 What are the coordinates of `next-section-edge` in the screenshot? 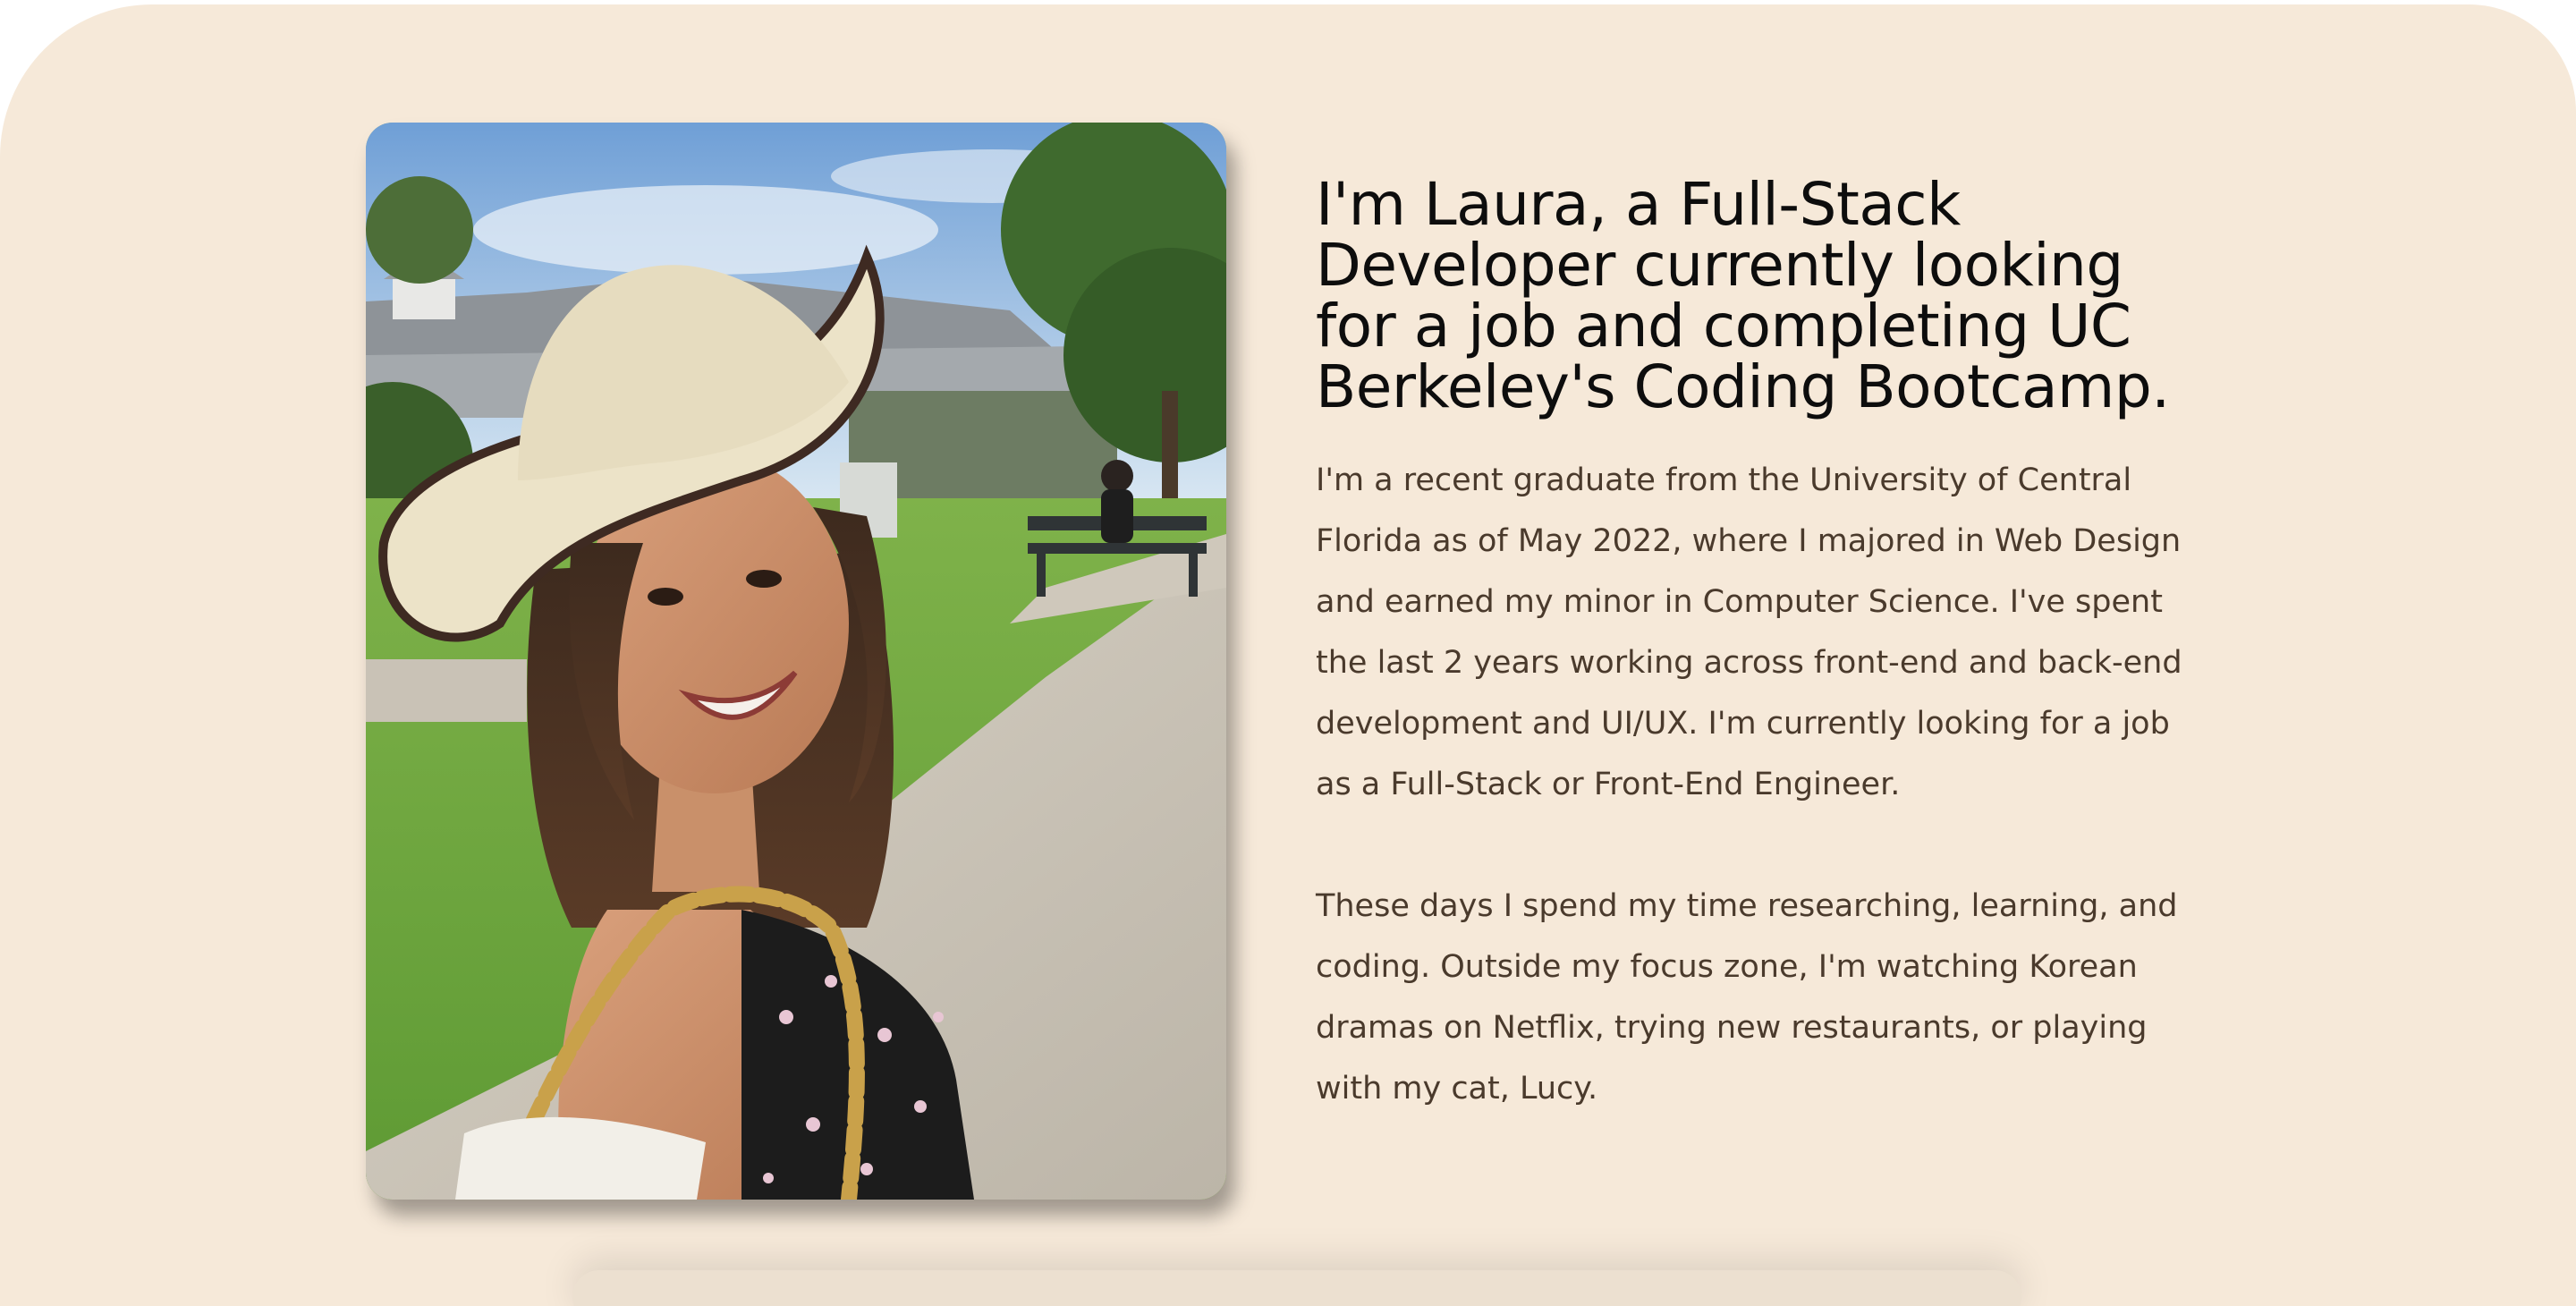 It's located at (1296, 1288).